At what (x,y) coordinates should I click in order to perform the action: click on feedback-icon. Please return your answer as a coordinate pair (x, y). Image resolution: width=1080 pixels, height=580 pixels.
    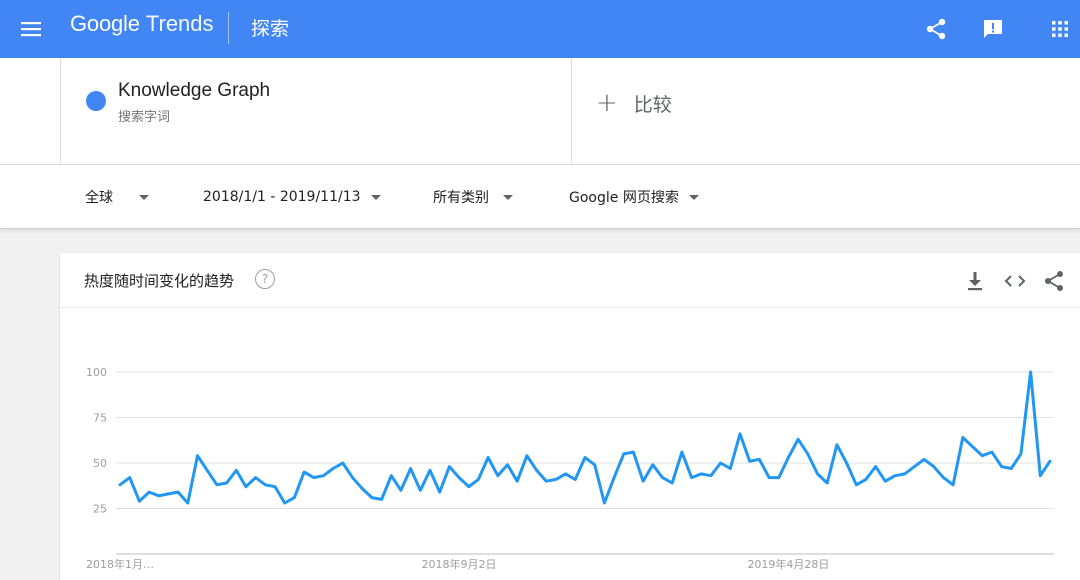
    Looking at the image, I should click on (993, 29).